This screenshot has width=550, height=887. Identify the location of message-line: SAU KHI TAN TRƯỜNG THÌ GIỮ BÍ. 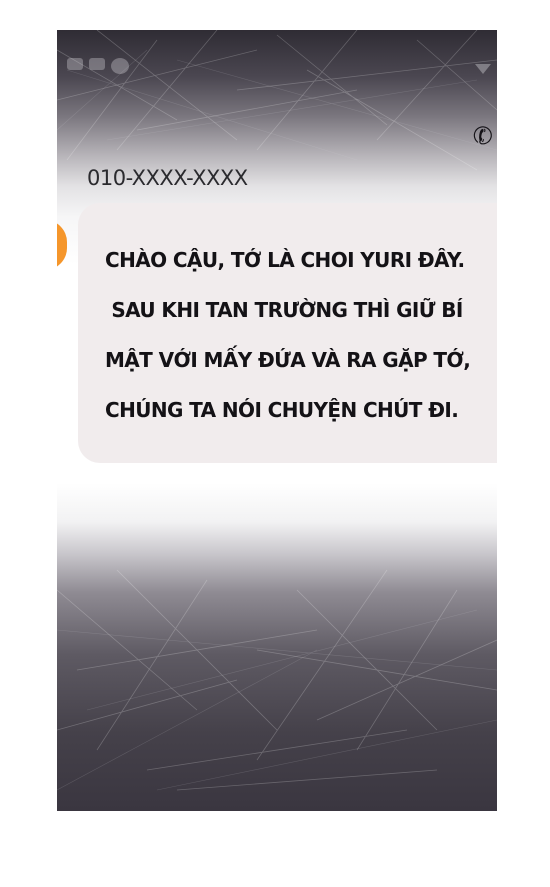
(284, 310).